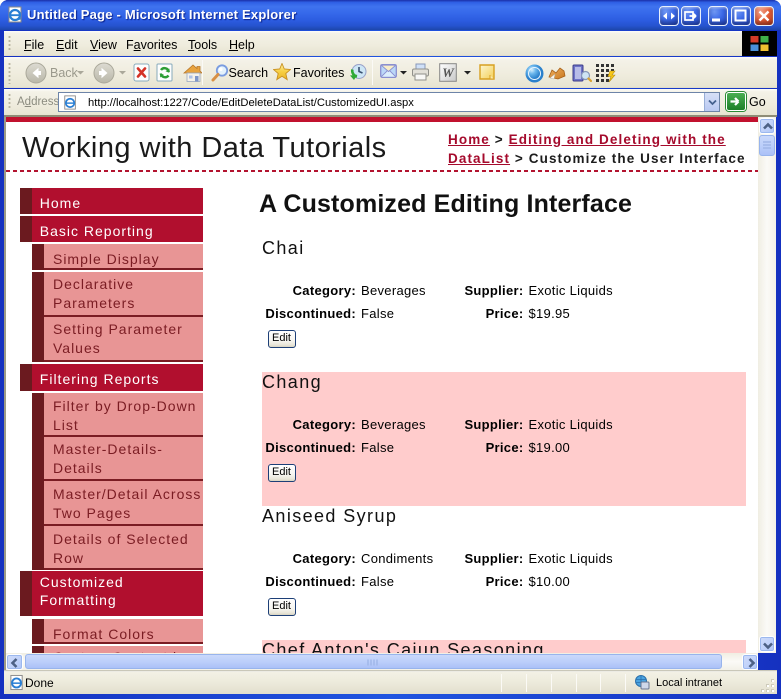 The width and height of the screenshot is (781, 699). What do you see at coordinates (448, 72) in the screenshot?
I see `svg-text: W` at bounding box center [448, 72].